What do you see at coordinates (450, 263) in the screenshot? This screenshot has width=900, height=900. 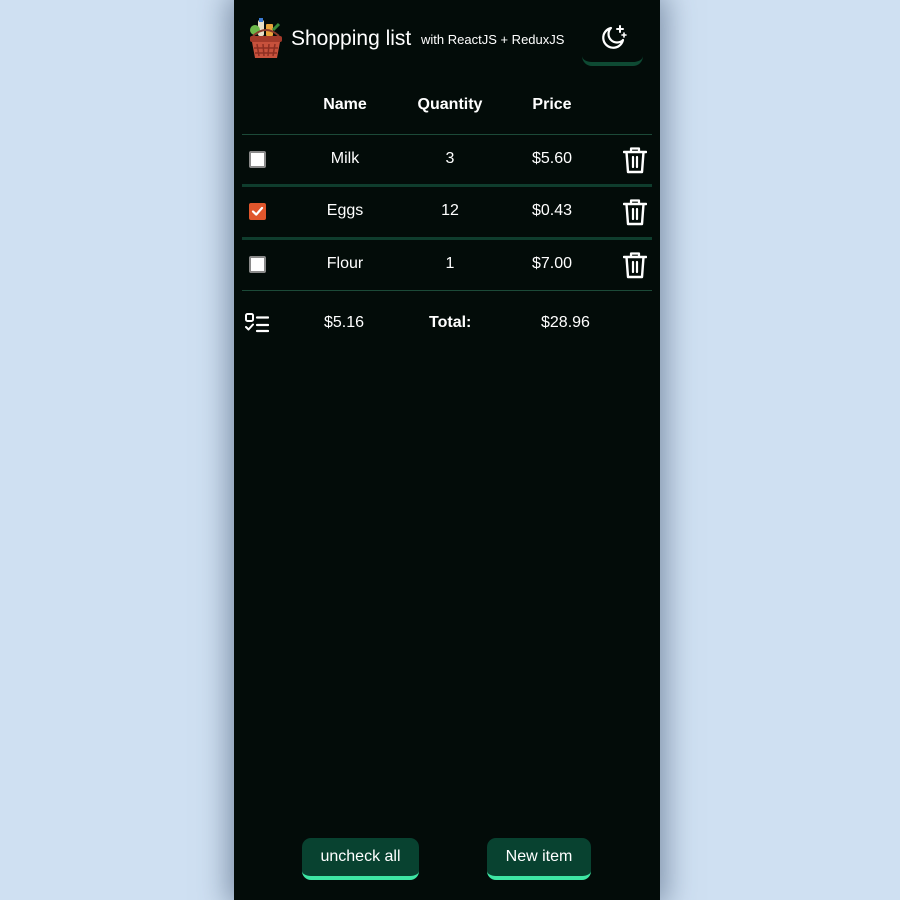 I see `item-quantity: 1` at bounding box center [450, 263].